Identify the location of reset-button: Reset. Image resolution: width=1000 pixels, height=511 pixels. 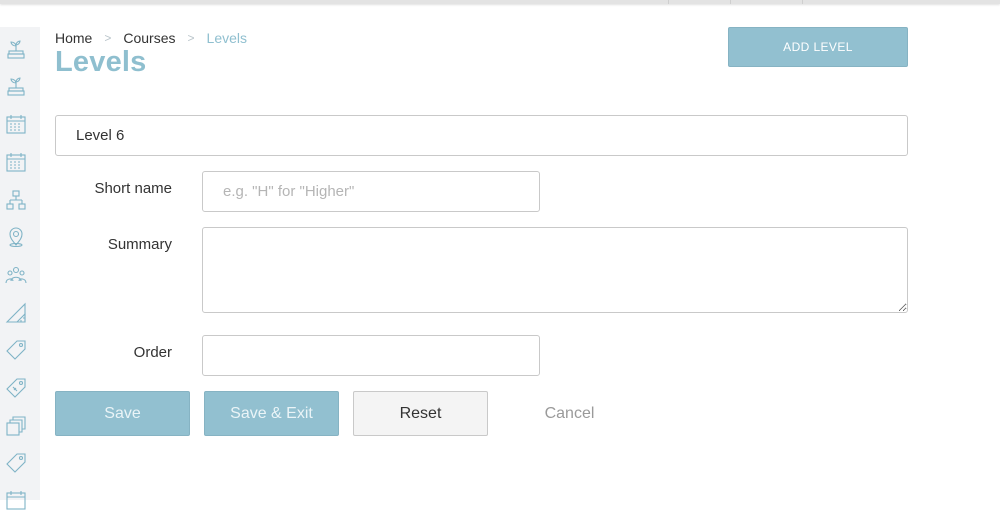
(420, 413).